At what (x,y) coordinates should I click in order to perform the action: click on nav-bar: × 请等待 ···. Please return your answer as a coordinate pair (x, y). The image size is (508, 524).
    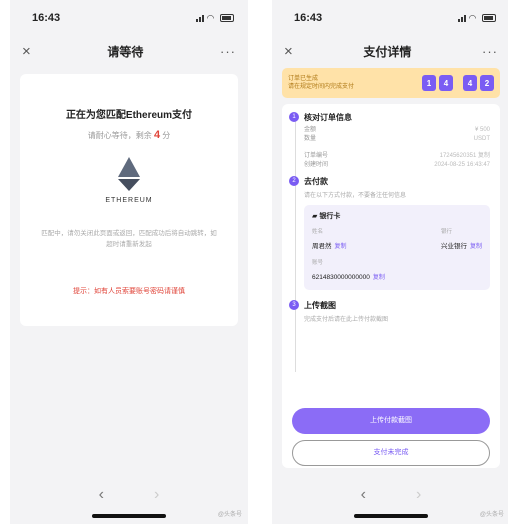
    Looking at the image, I should click on (129, 51).